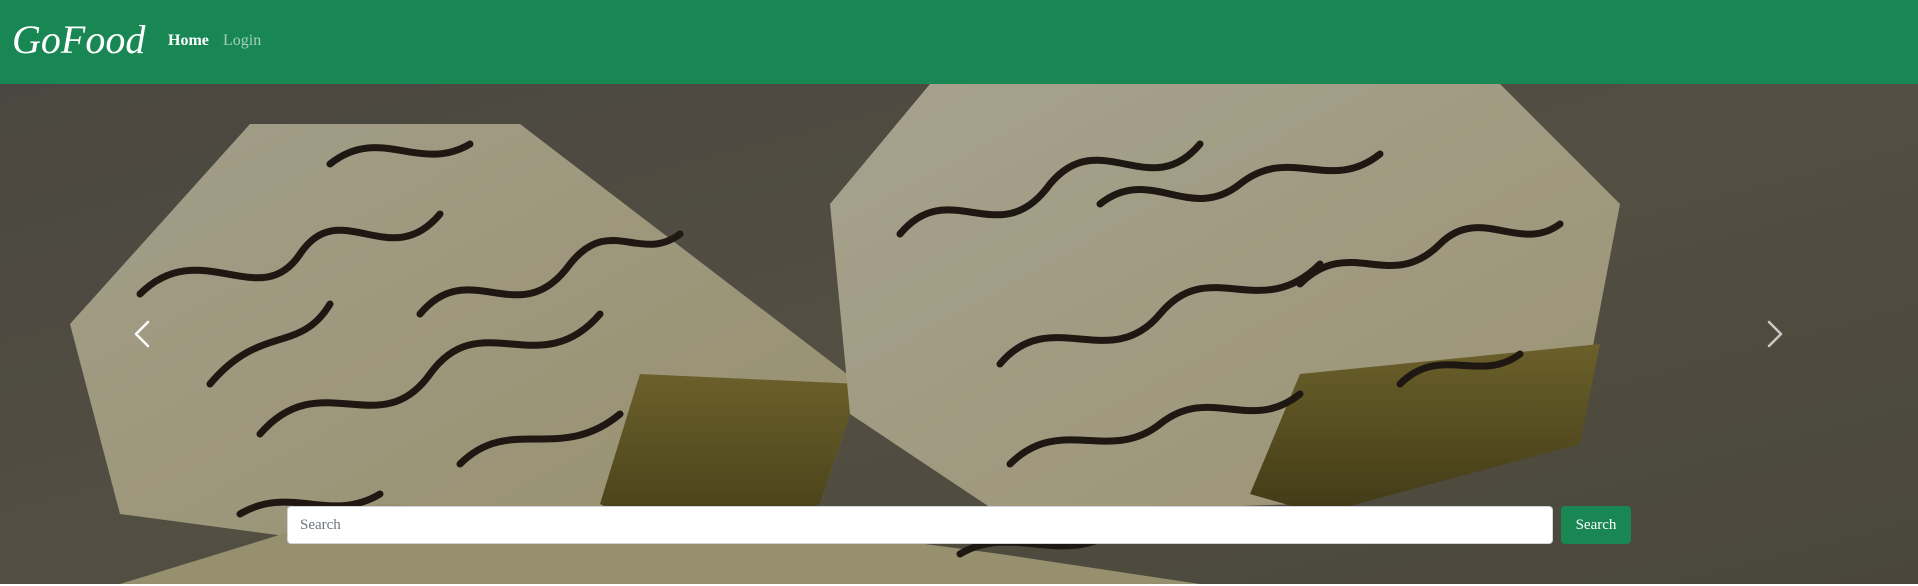 Image resolution: width=1918 pixels, height=586 pixels. What do you see at coordinates (959, 42) in the screenshot?
I see `navbar: GoFood Home Login` at bounding box center [959, 42].